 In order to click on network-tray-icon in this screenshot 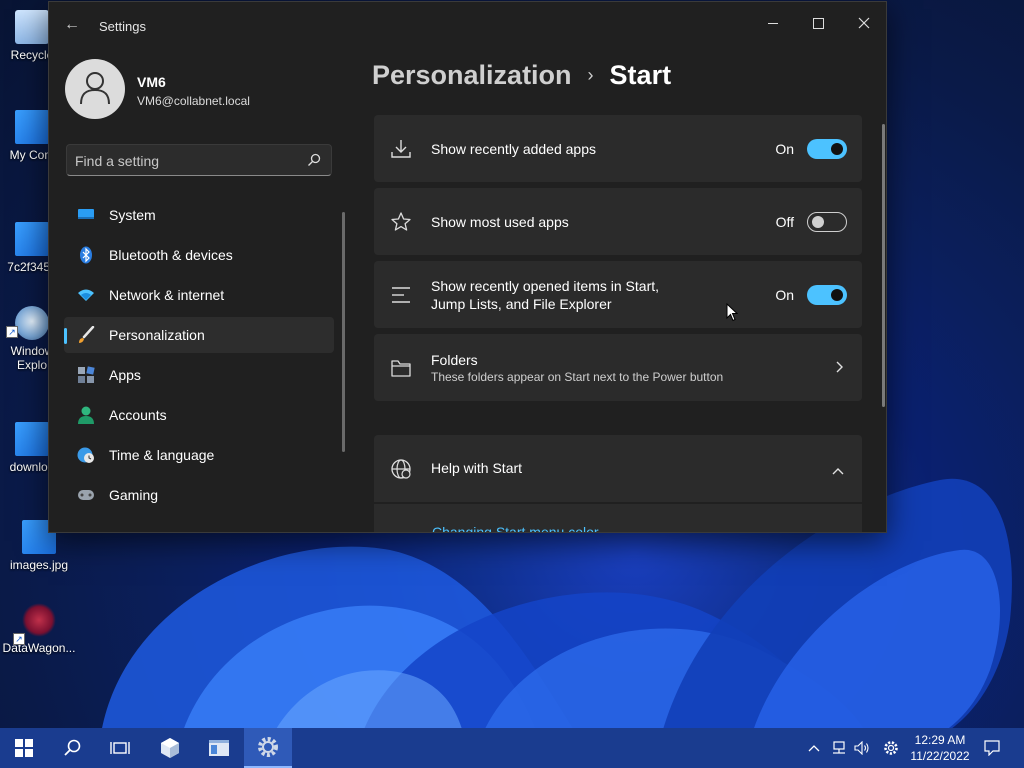, I will do `click(839, 748)`.